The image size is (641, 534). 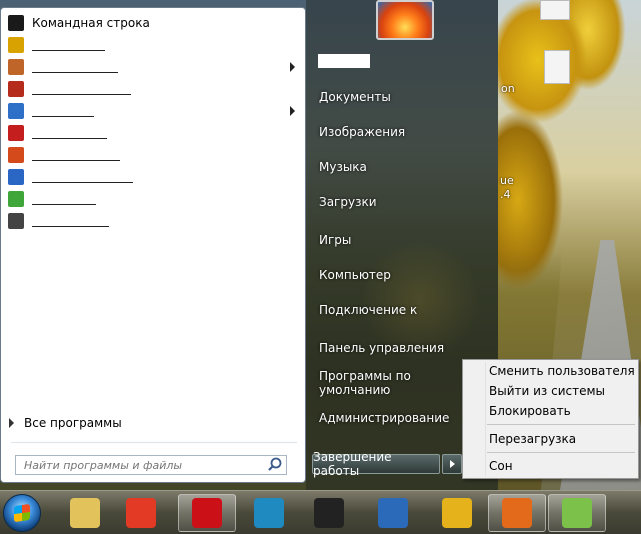 What do you see at coordinates (392, 418) in the screenshot?
I see `start-menu-link: Администрирование` at bounding box center [392, 418].